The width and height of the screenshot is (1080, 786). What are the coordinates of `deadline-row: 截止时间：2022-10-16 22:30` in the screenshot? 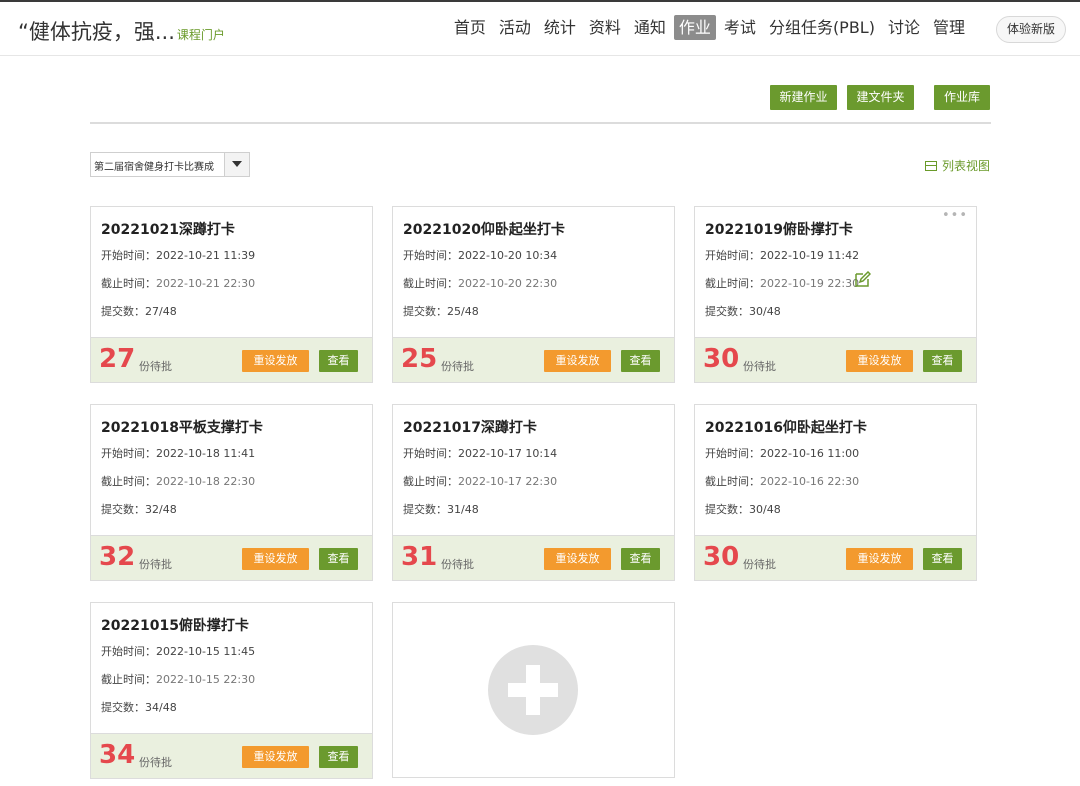 It's located at (782, 481).